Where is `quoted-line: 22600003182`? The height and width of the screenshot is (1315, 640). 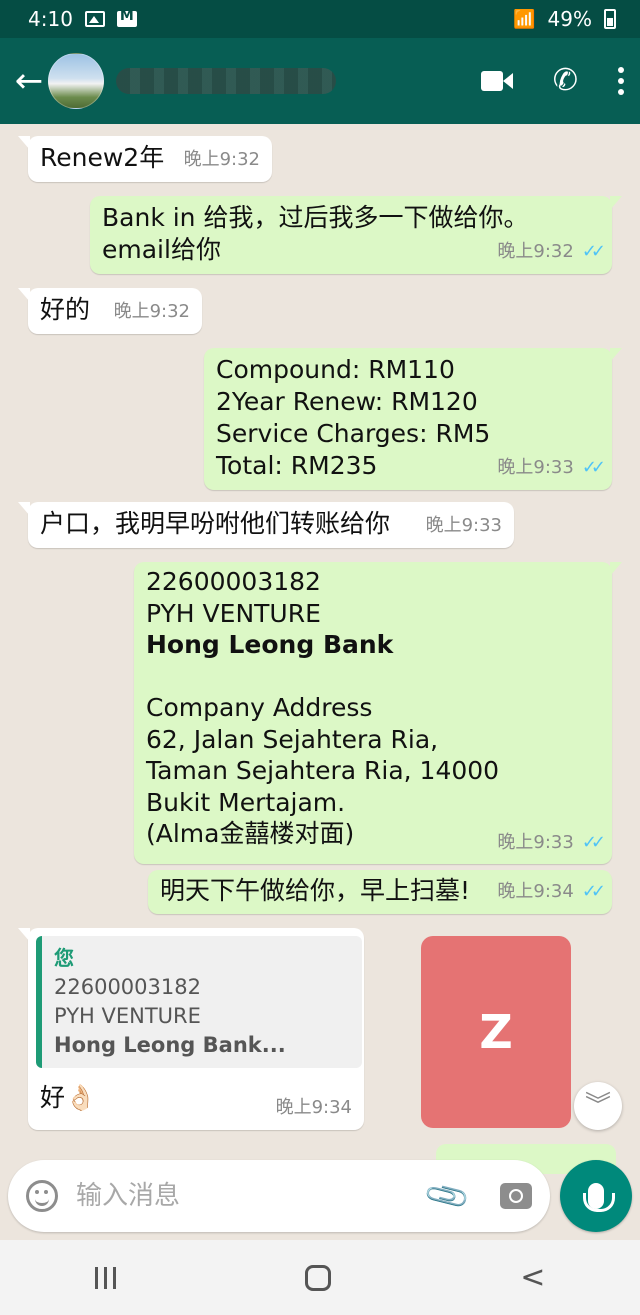
quoted-line: 22600003182 is located at coordinates (127, 987).